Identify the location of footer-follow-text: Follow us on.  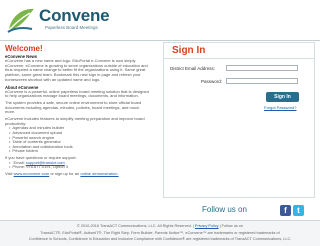
(232, 226).